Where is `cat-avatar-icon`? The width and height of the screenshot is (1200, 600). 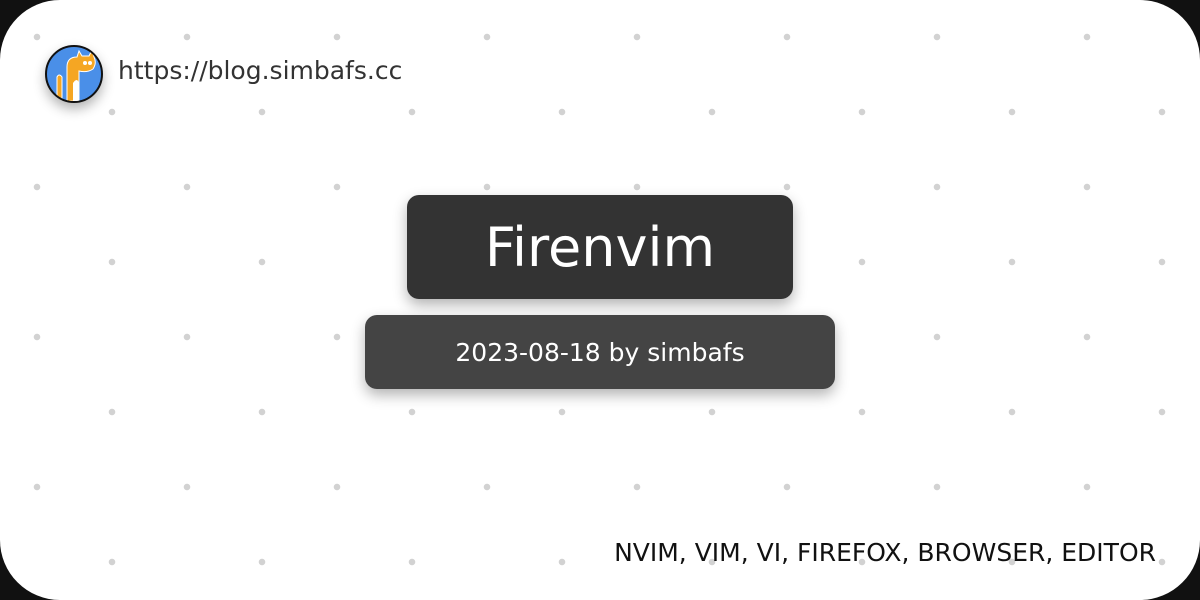
cat-avatar-icon is located at coordinates (74, 74).